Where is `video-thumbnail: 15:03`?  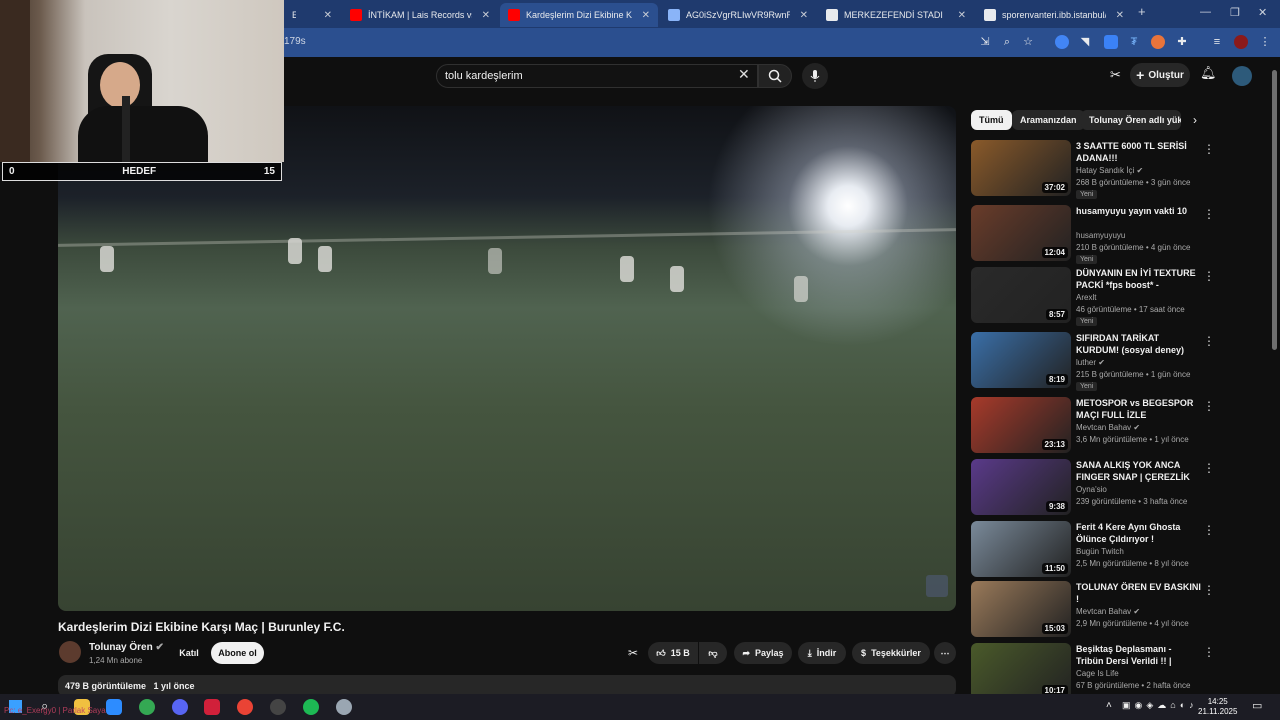
video-thumbnail: 15:03 is located at coordinates (1021, 609).